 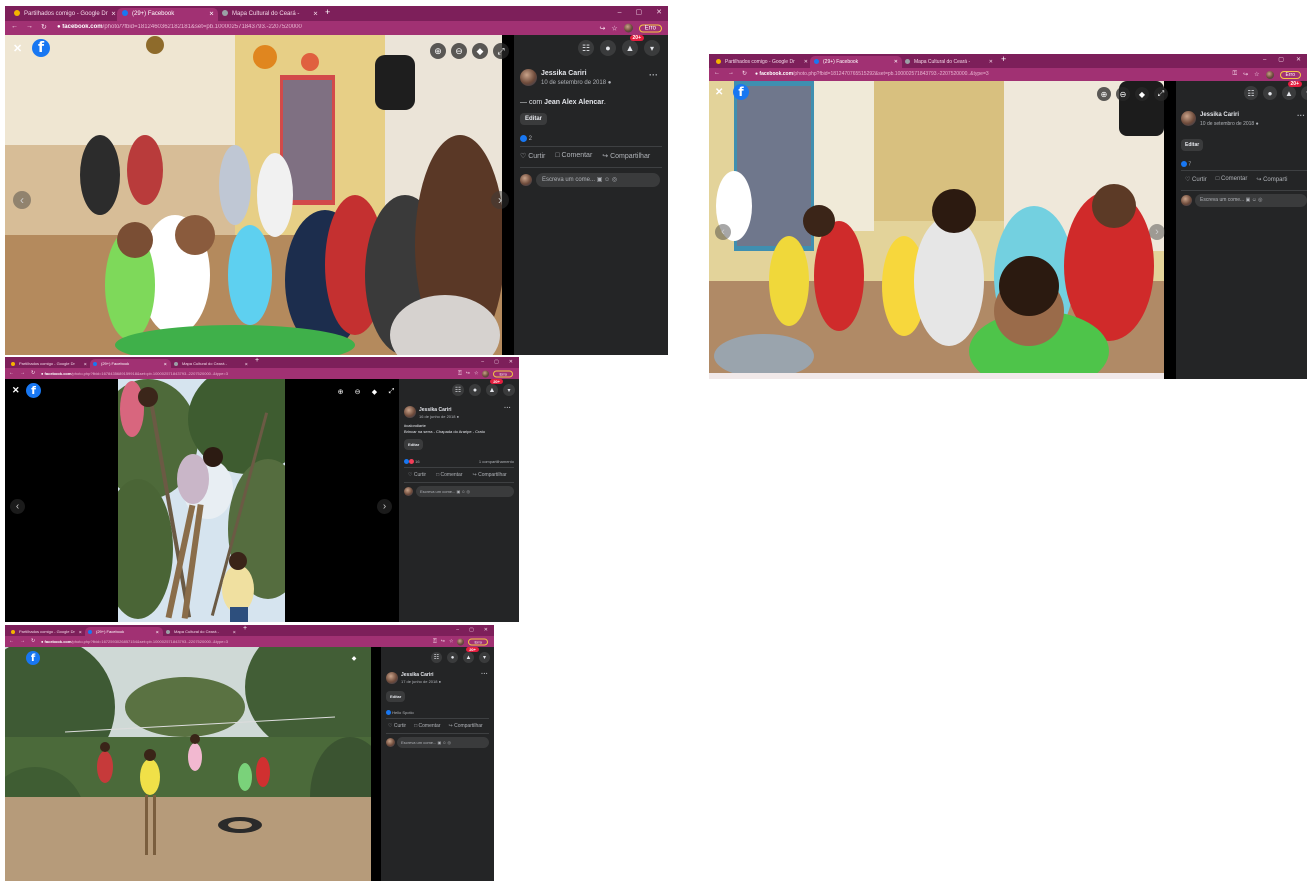 What do you see at coordinates (1157, 232) in the screenshot?
I see `next-photo-button: ›` at bounding box center [1157, 232].